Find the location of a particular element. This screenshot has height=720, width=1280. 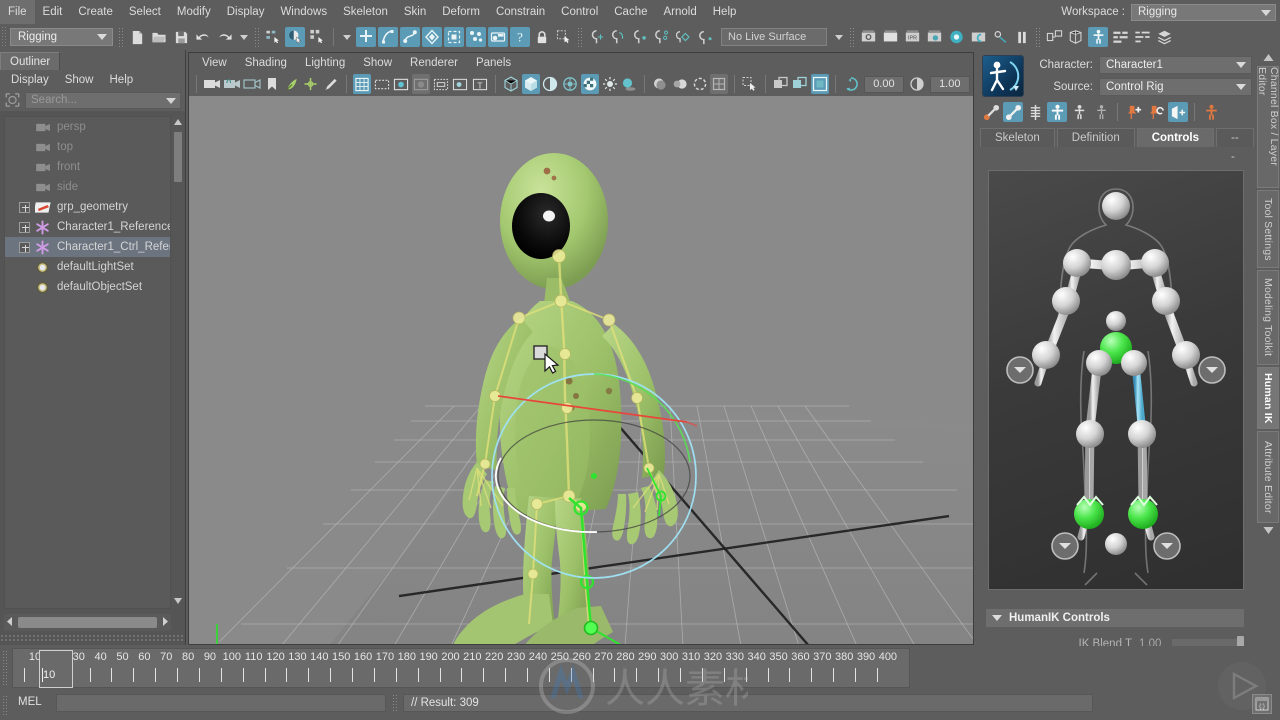

menu-create: Create is located at coordinates (95, 12).